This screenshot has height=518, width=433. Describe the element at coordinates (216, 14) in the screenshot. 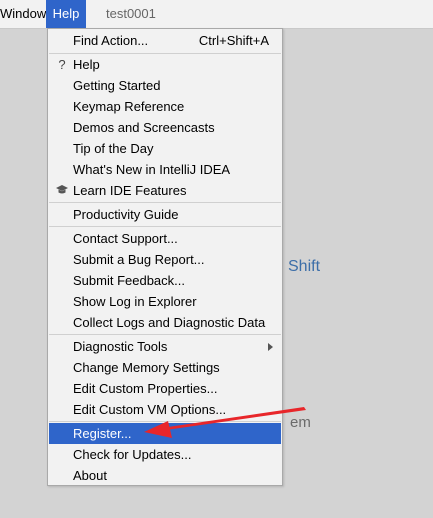

I see `menu-bar: Window Help test0001` at that location.